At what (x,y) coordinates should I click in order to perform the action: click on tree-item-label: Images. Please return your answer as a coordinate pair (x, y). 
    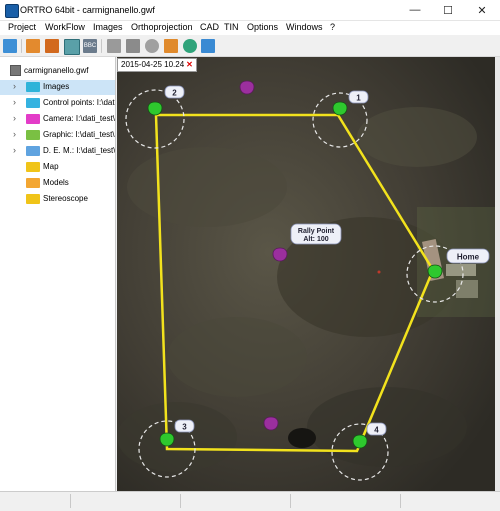
    Looking at the image, I should click on (56, 86).